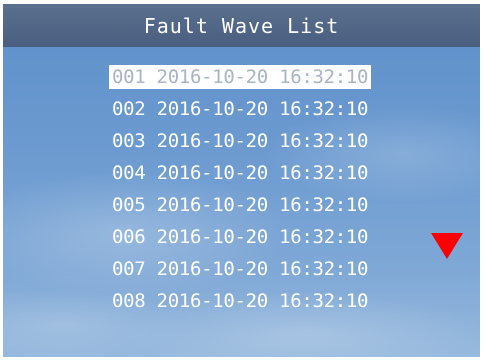 The image size is (485, 362). I want to click on list-item: 001 2016-10-20 16:32:10, so click(240, 79).